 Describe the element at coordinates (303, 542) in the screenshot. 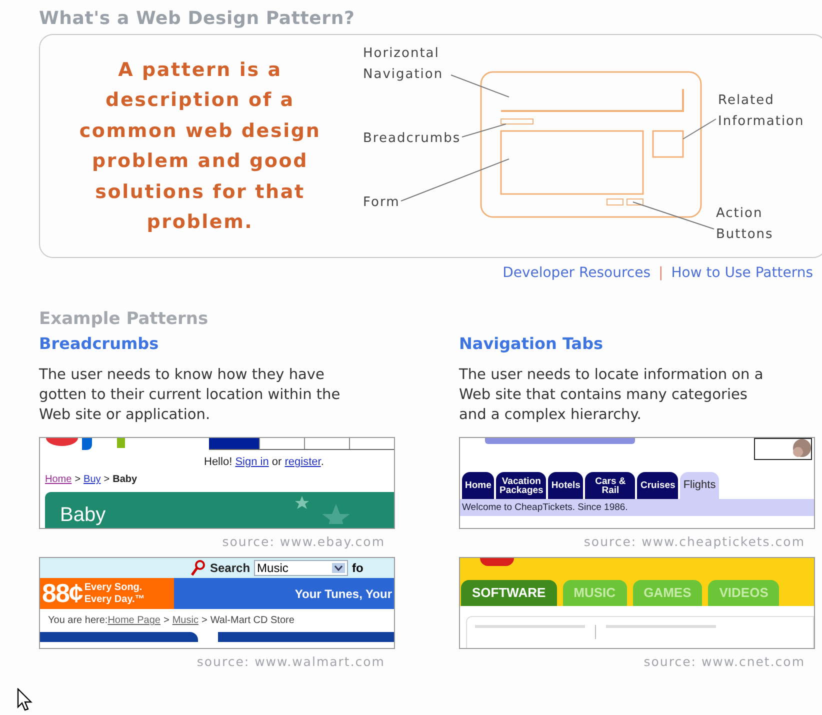

I see `source-caption: source: www.ebay.com` at that location.